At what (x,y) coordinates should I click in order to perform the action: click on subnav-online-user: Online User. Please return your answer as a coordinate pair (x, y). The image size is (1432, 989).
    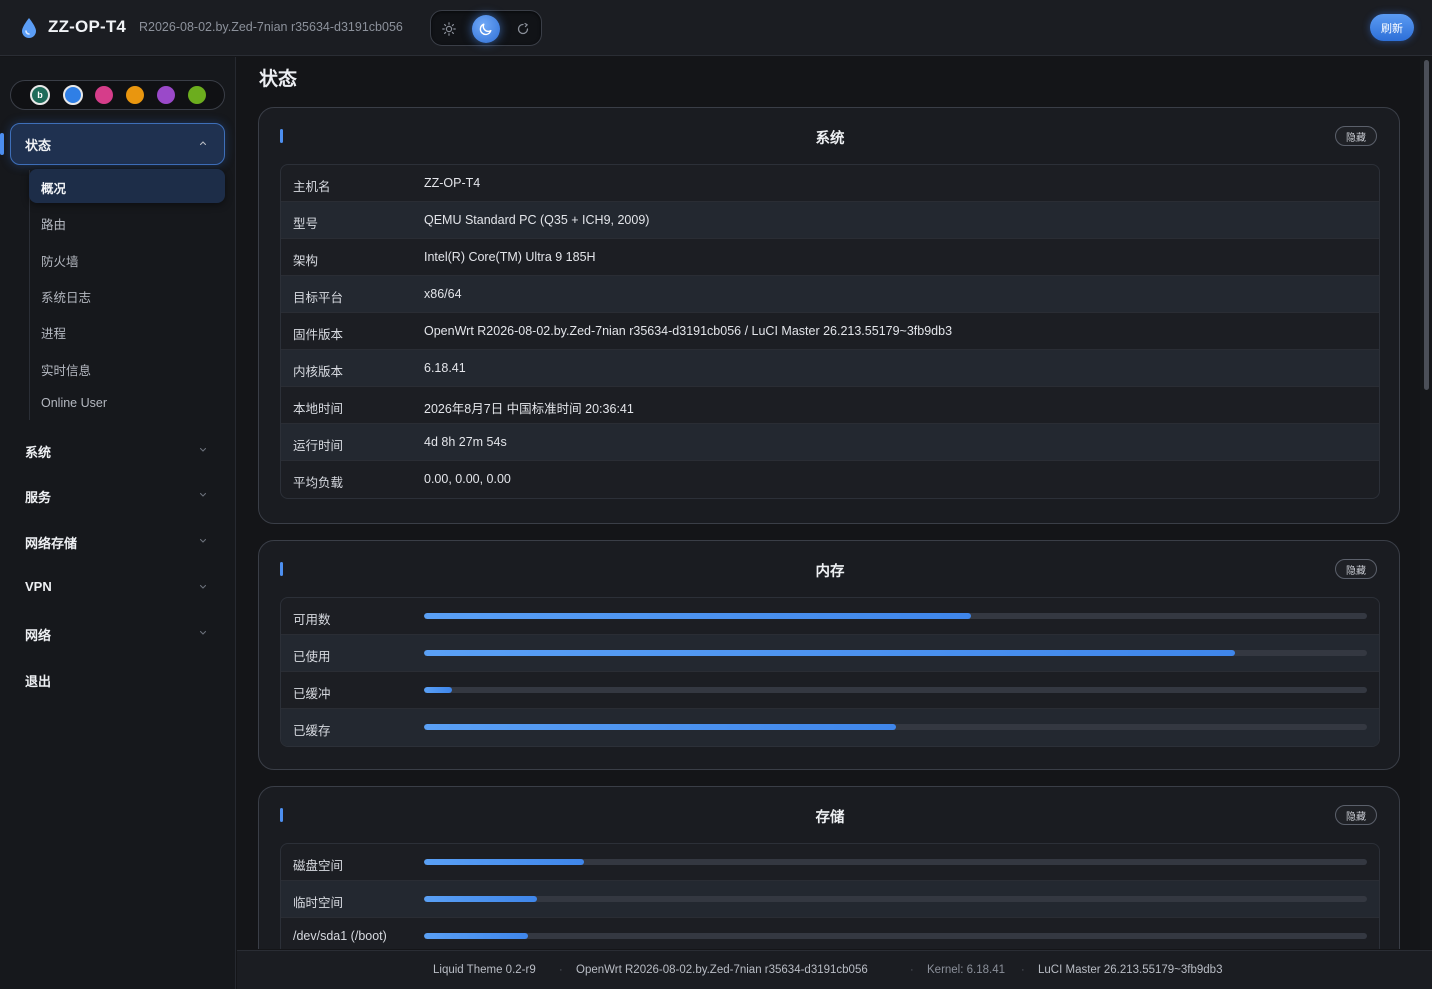
    Looking at the image, I should click on (74, 403).